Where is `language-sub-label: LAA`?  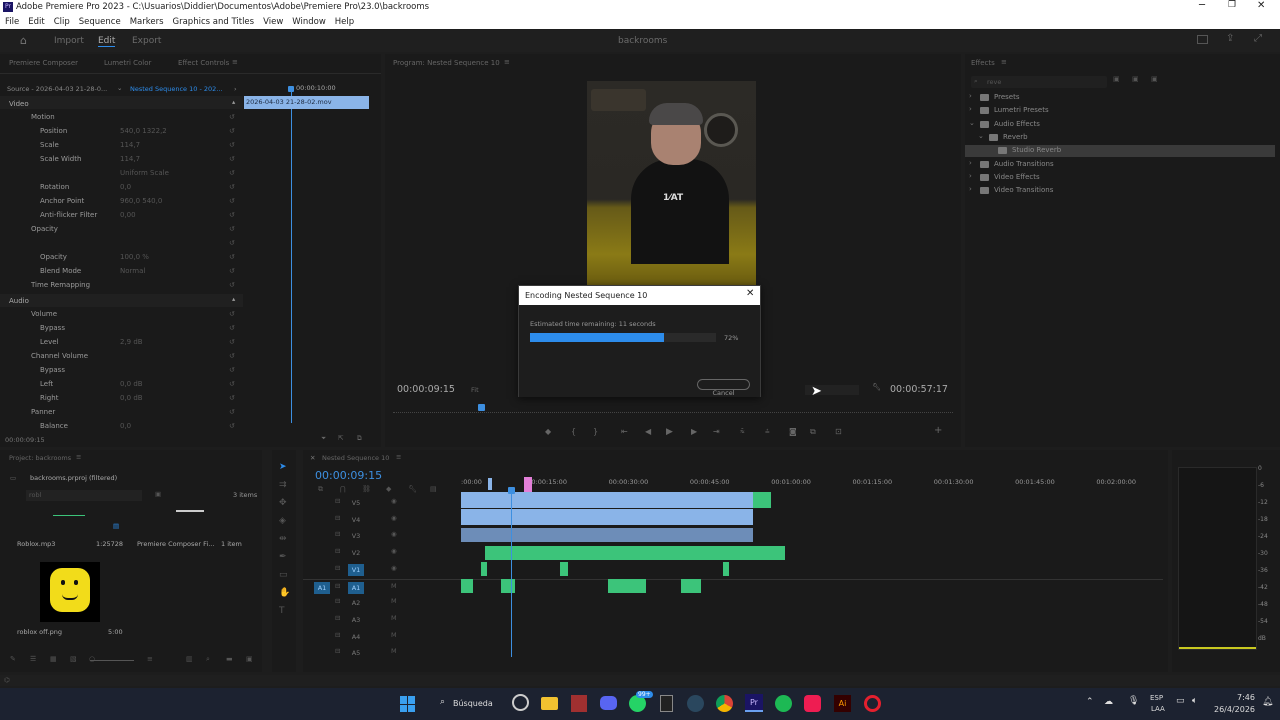
language-sub-label: LAA is located at coordinates (1158, 709).